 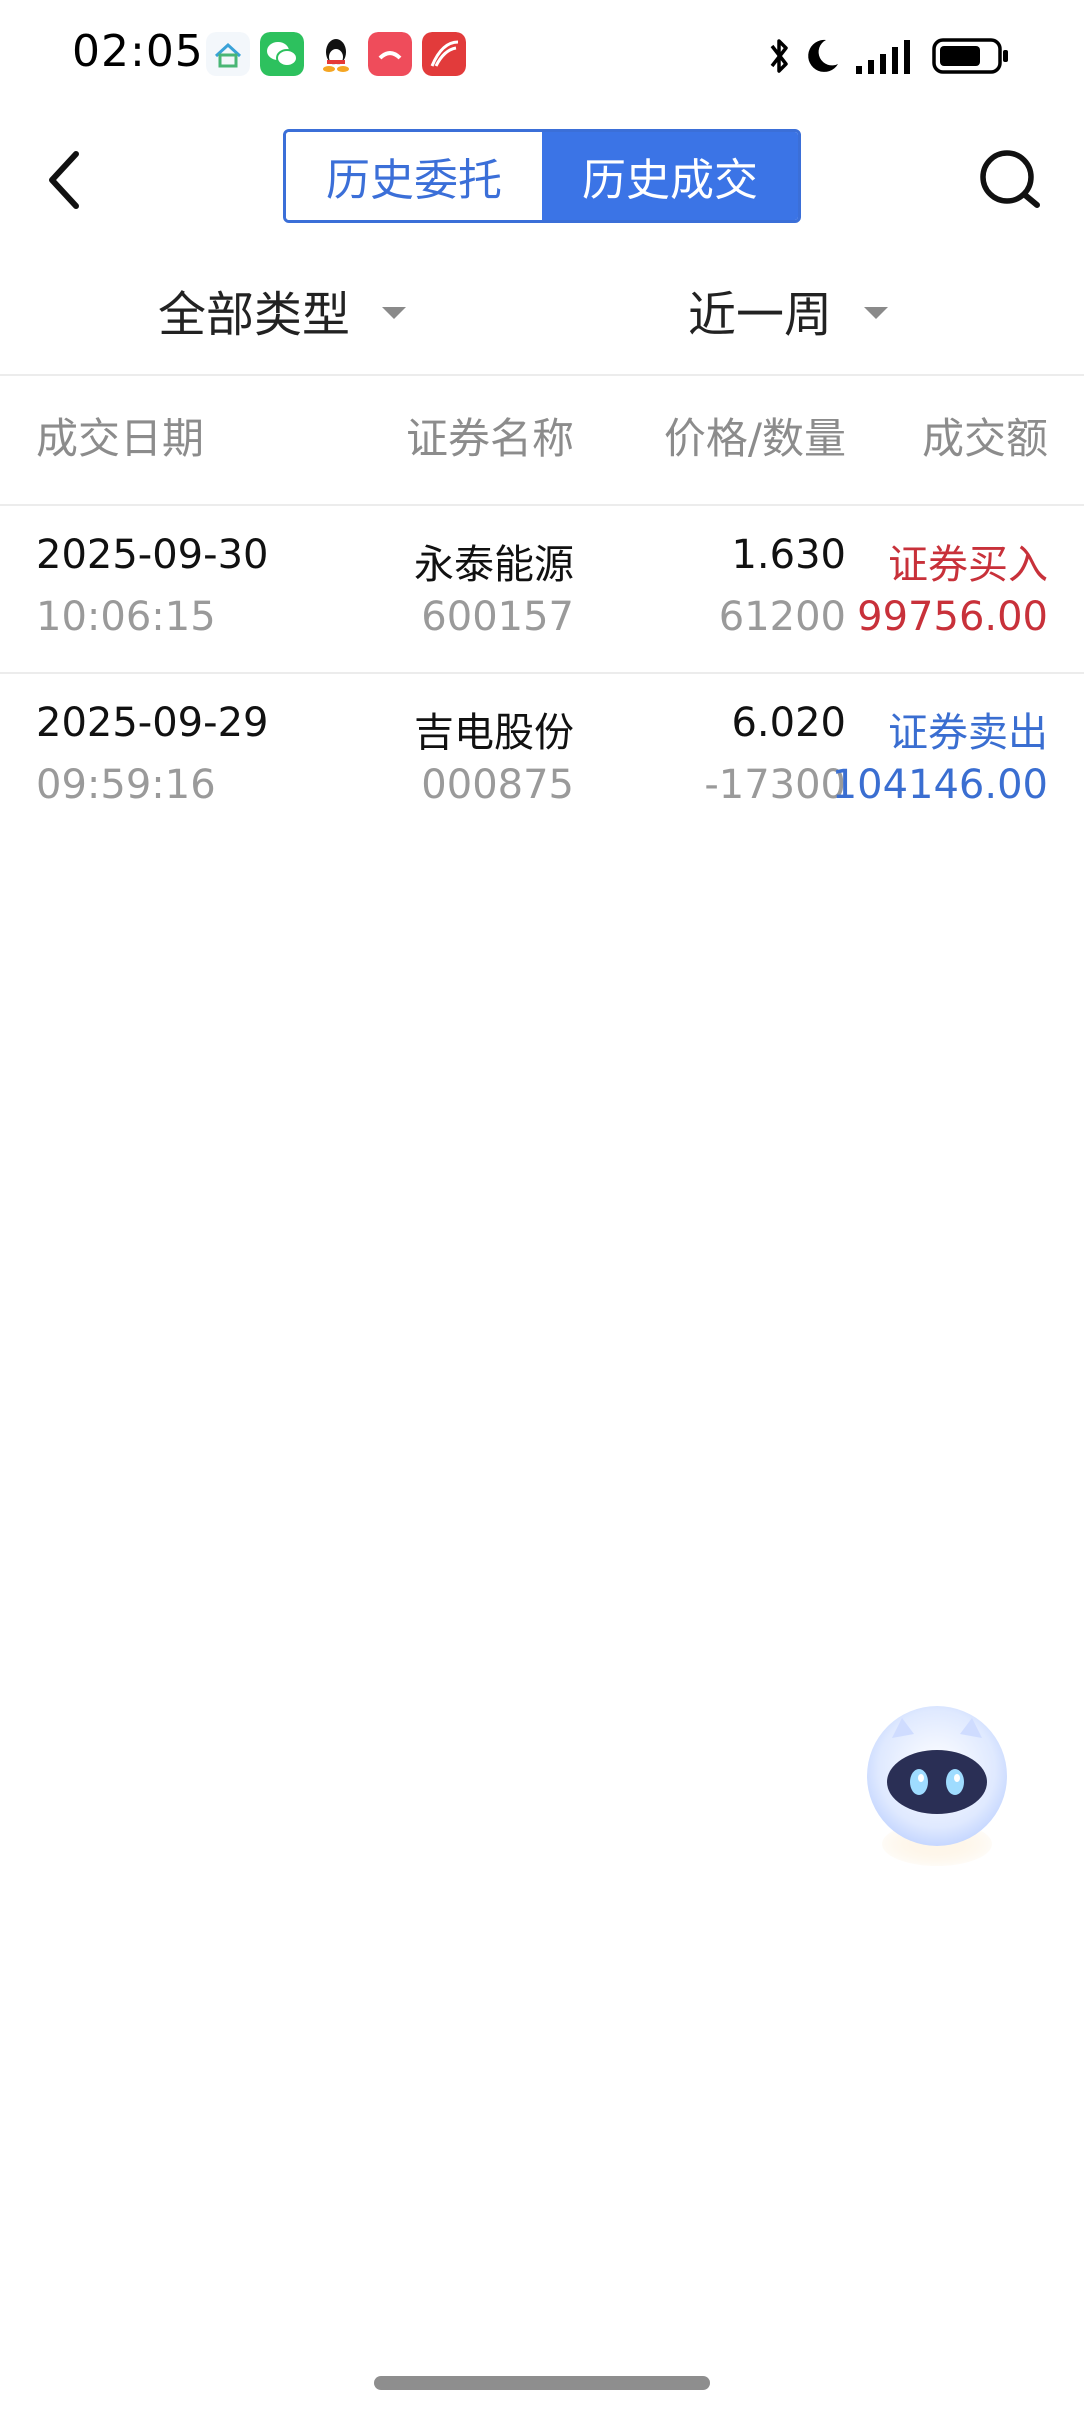 What do you see at coordinates (126, 785) in the screenshot?
I see `trade-time: 09:59:16` at bounding box center [126, 785].